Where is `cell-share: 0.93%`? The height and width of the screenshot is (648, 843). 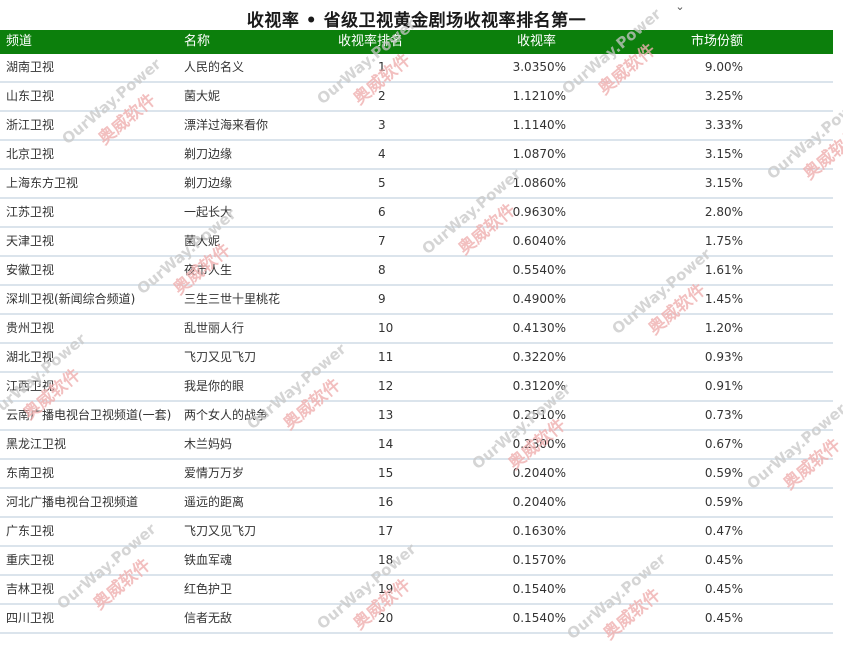
cell-share: 0.93% is located at coordinates (723, 357).